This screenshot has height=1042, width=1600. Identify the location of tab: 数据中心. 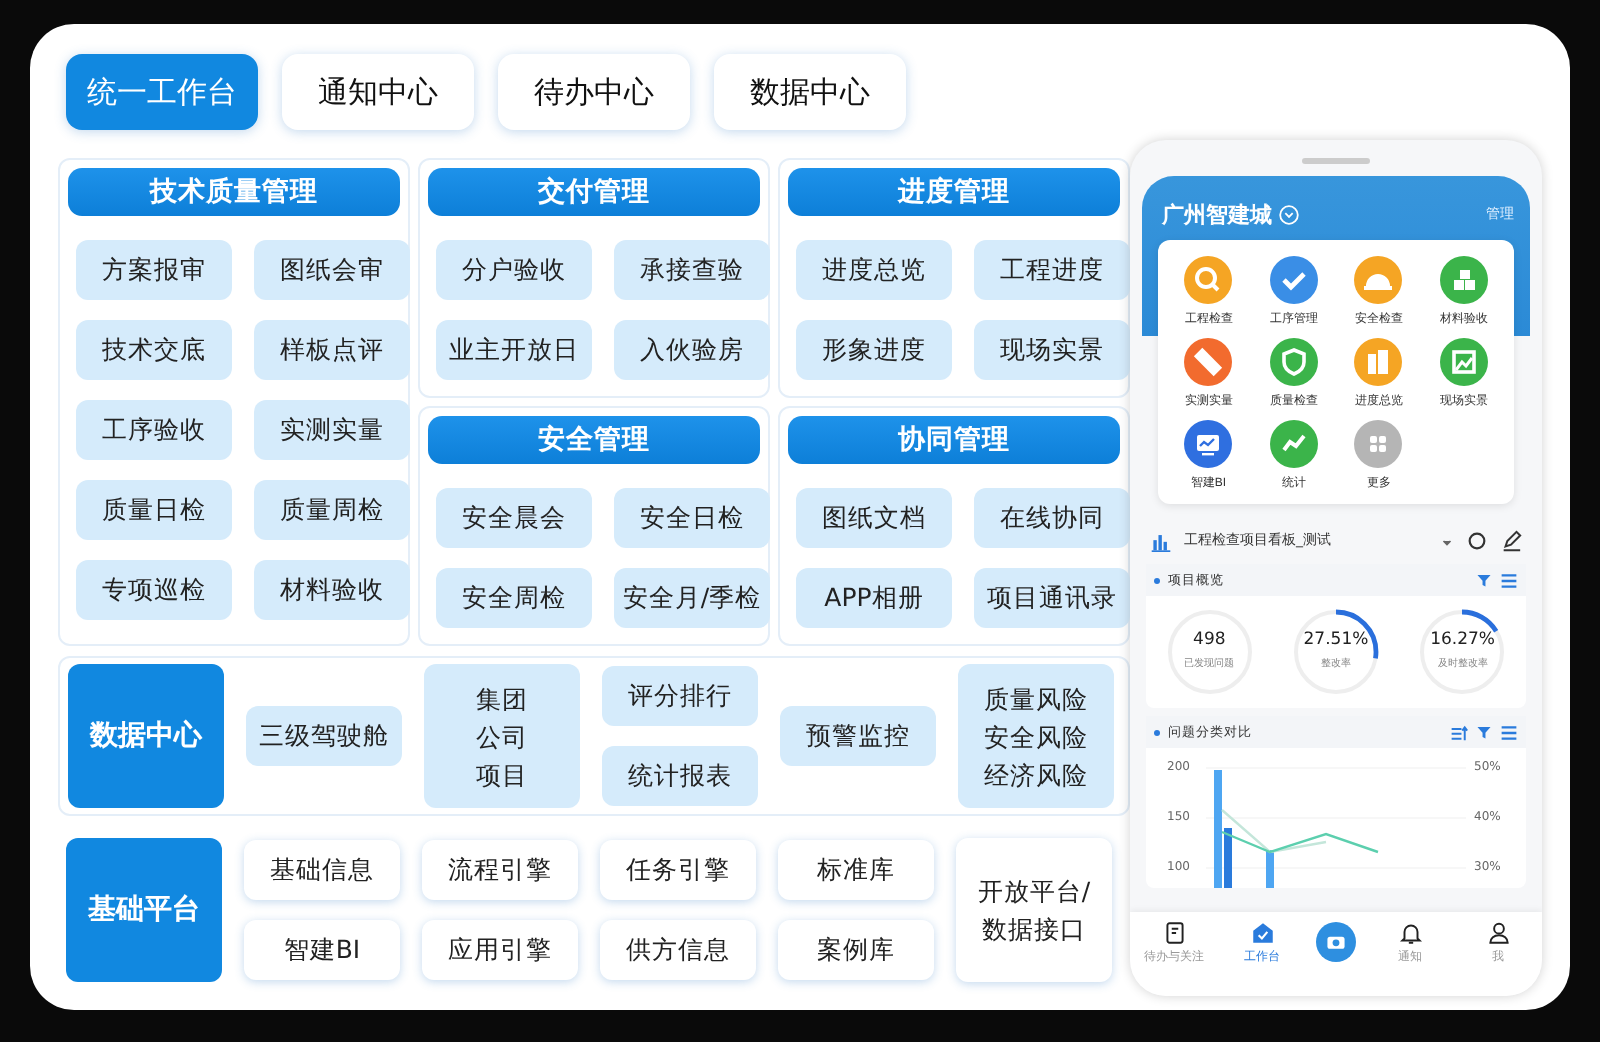
(810, 92).